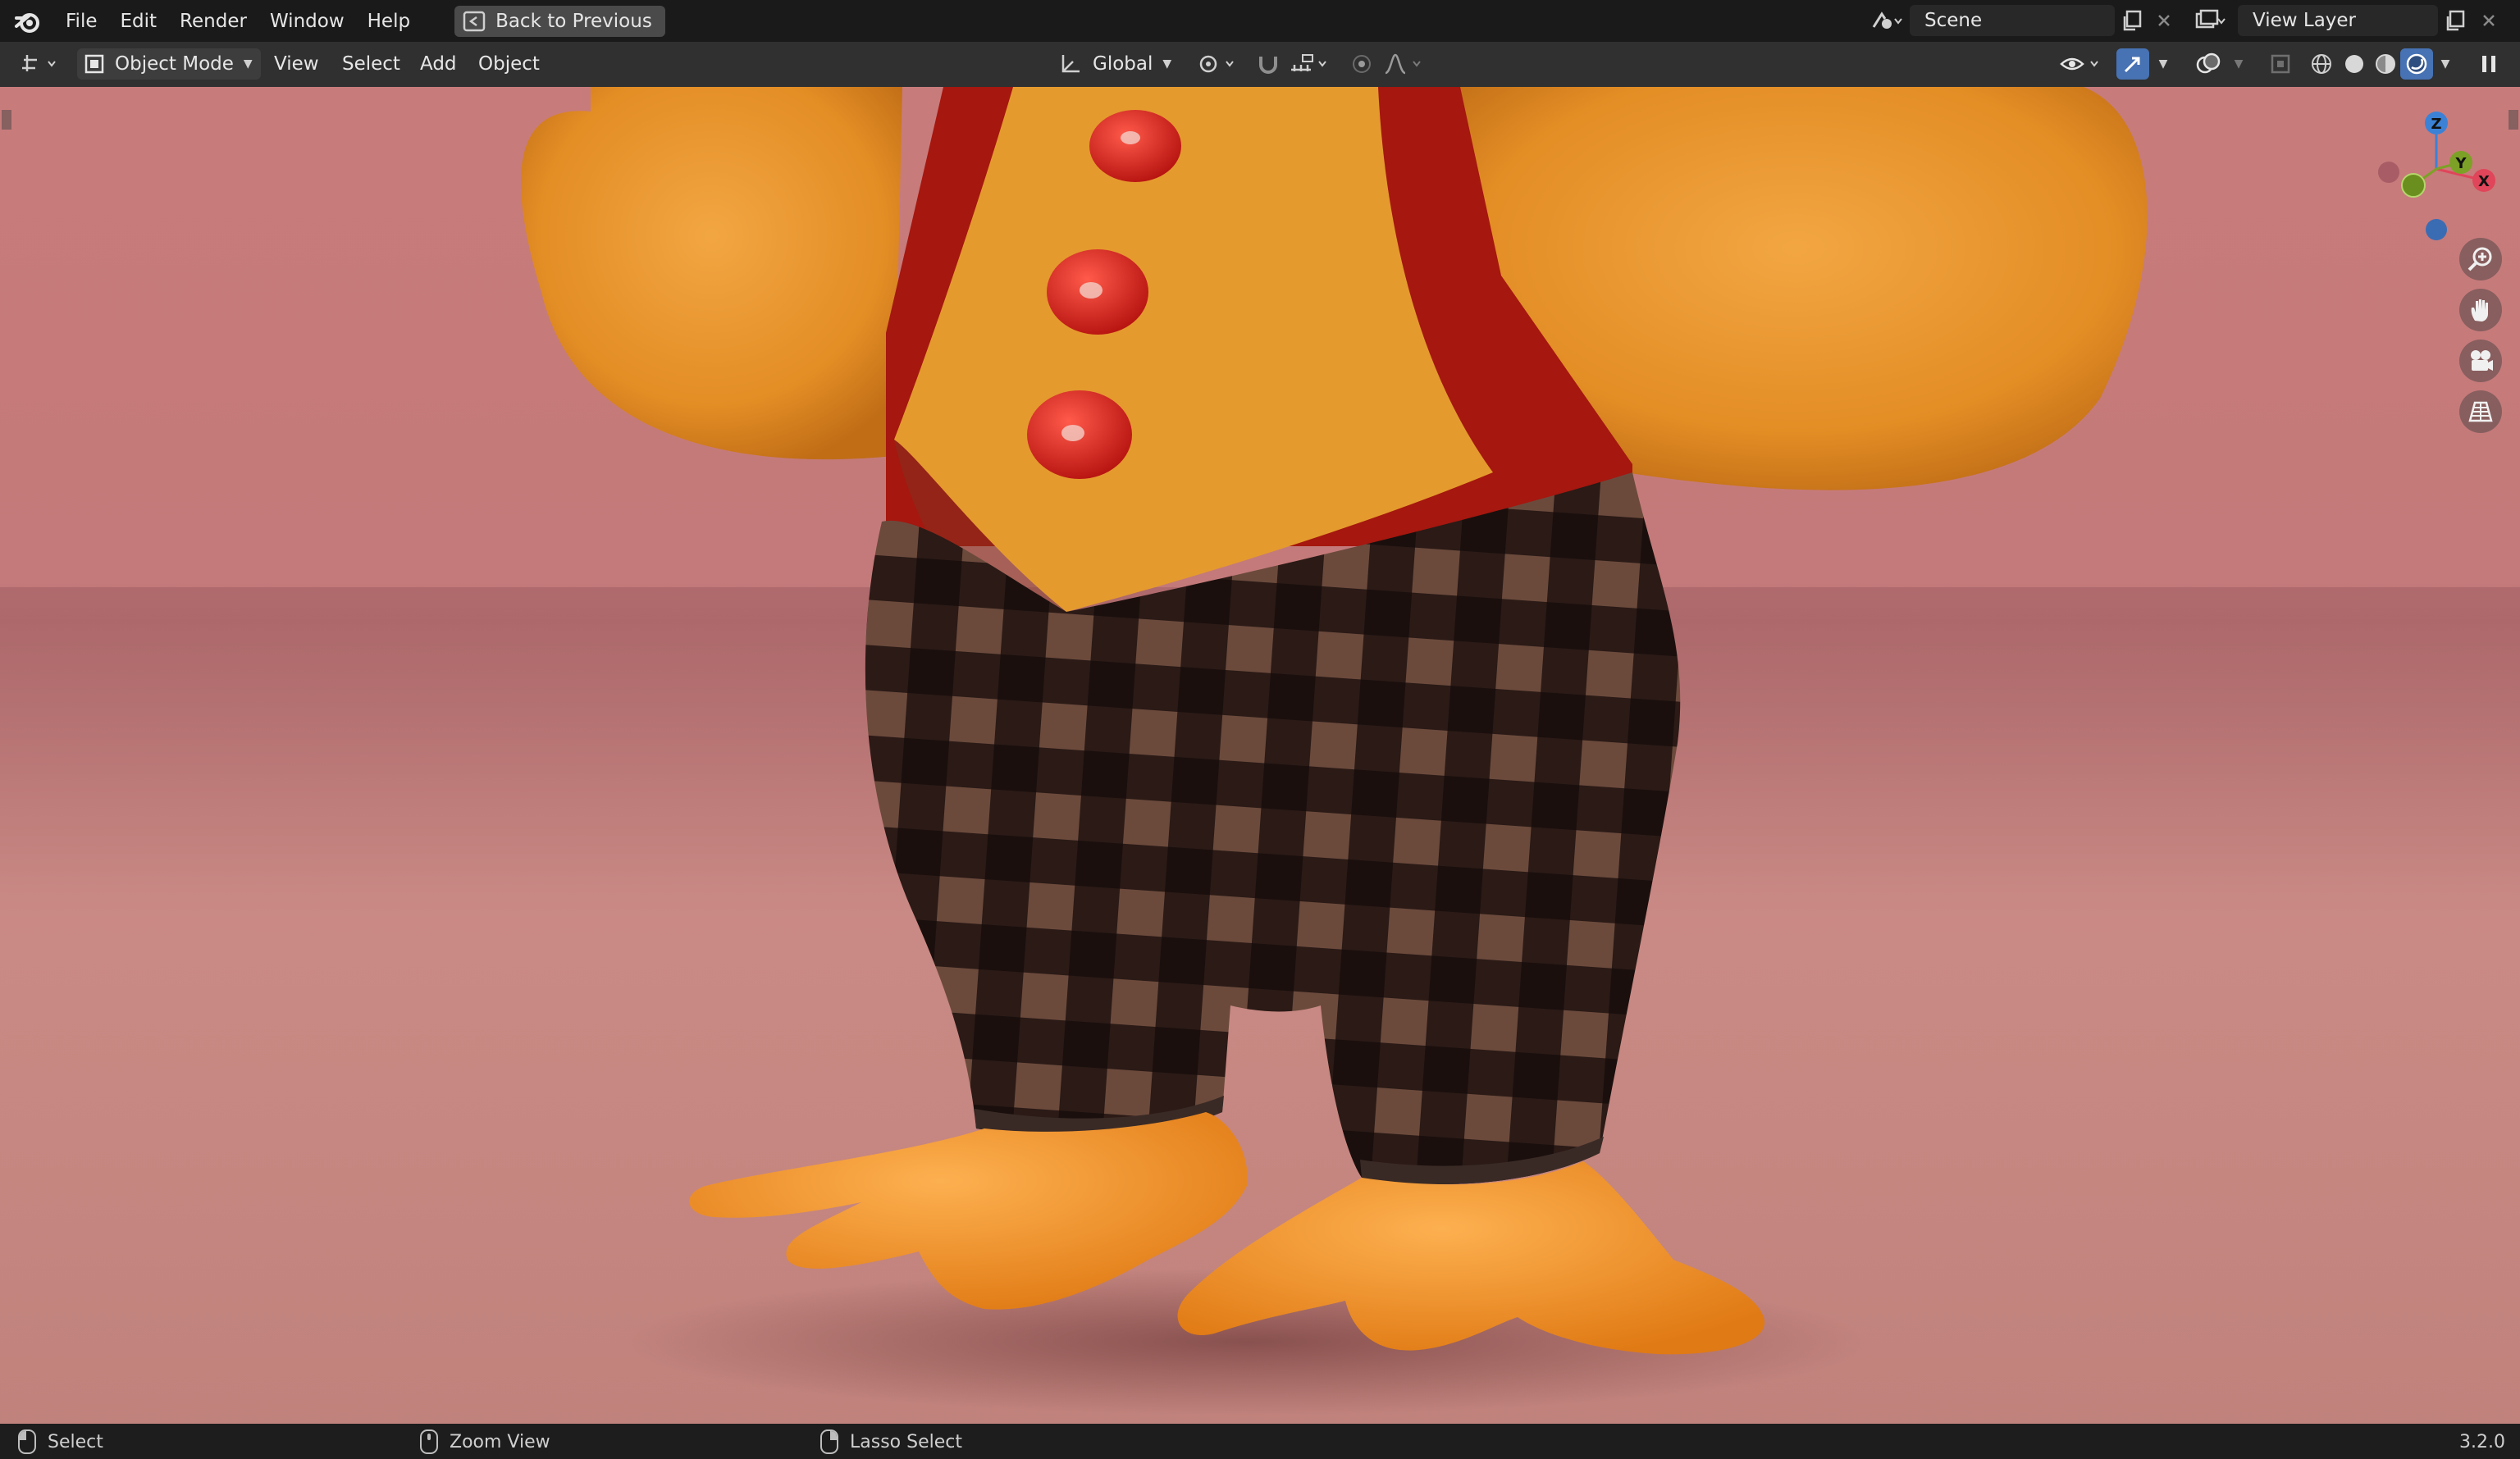  Describe the element at coordinates (1260, 1441) in the screenshot. I see `status-bar: Select Zoom View Lasso Select 3.2.0` at that location.